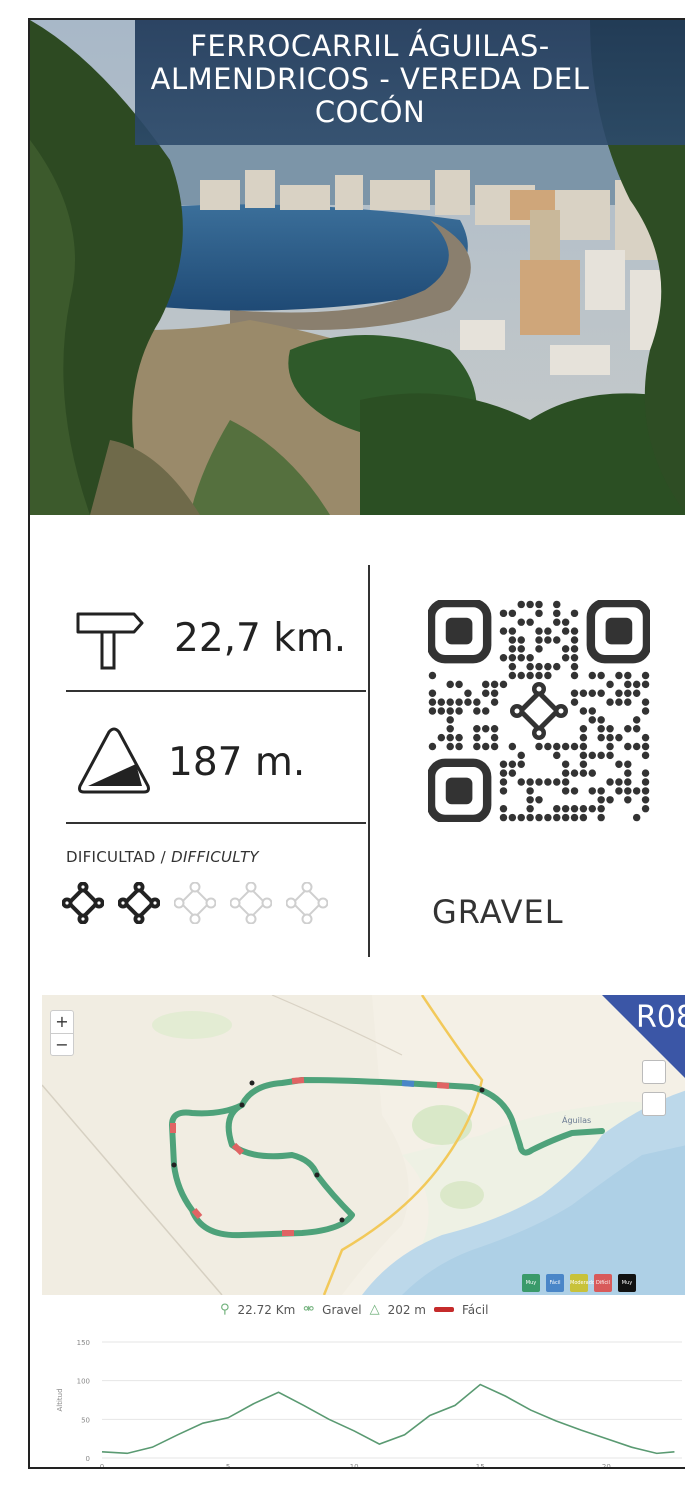 The image size is (685, 1489). Describe the element at coordinates (62, 1044) in the screenshot. I see `zoom-out-button: −` at that location.